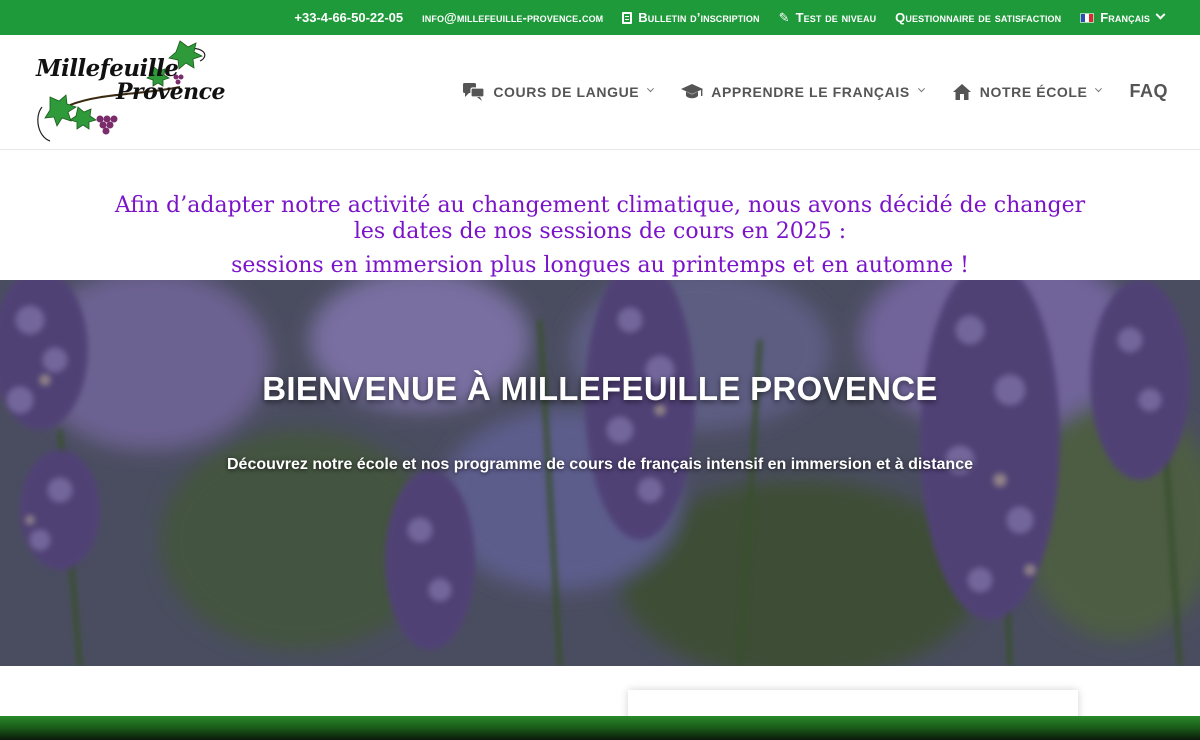 The image size is (1200, 740). Describe the element at coordinates (962, 92) in the screenshot. I see `home-icon` at that location.